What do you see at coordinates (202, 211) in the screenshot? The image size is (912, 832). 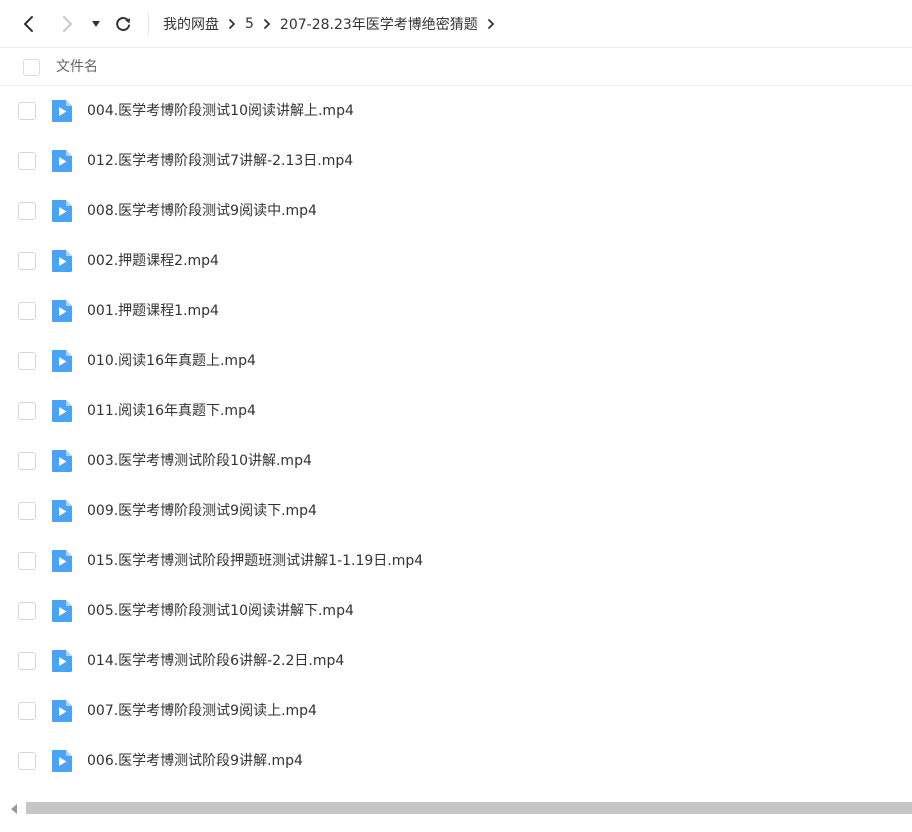 I see `file-name: 008.医学考博阶段测试9阅读中.mp4` at bounding box center [202, 211].